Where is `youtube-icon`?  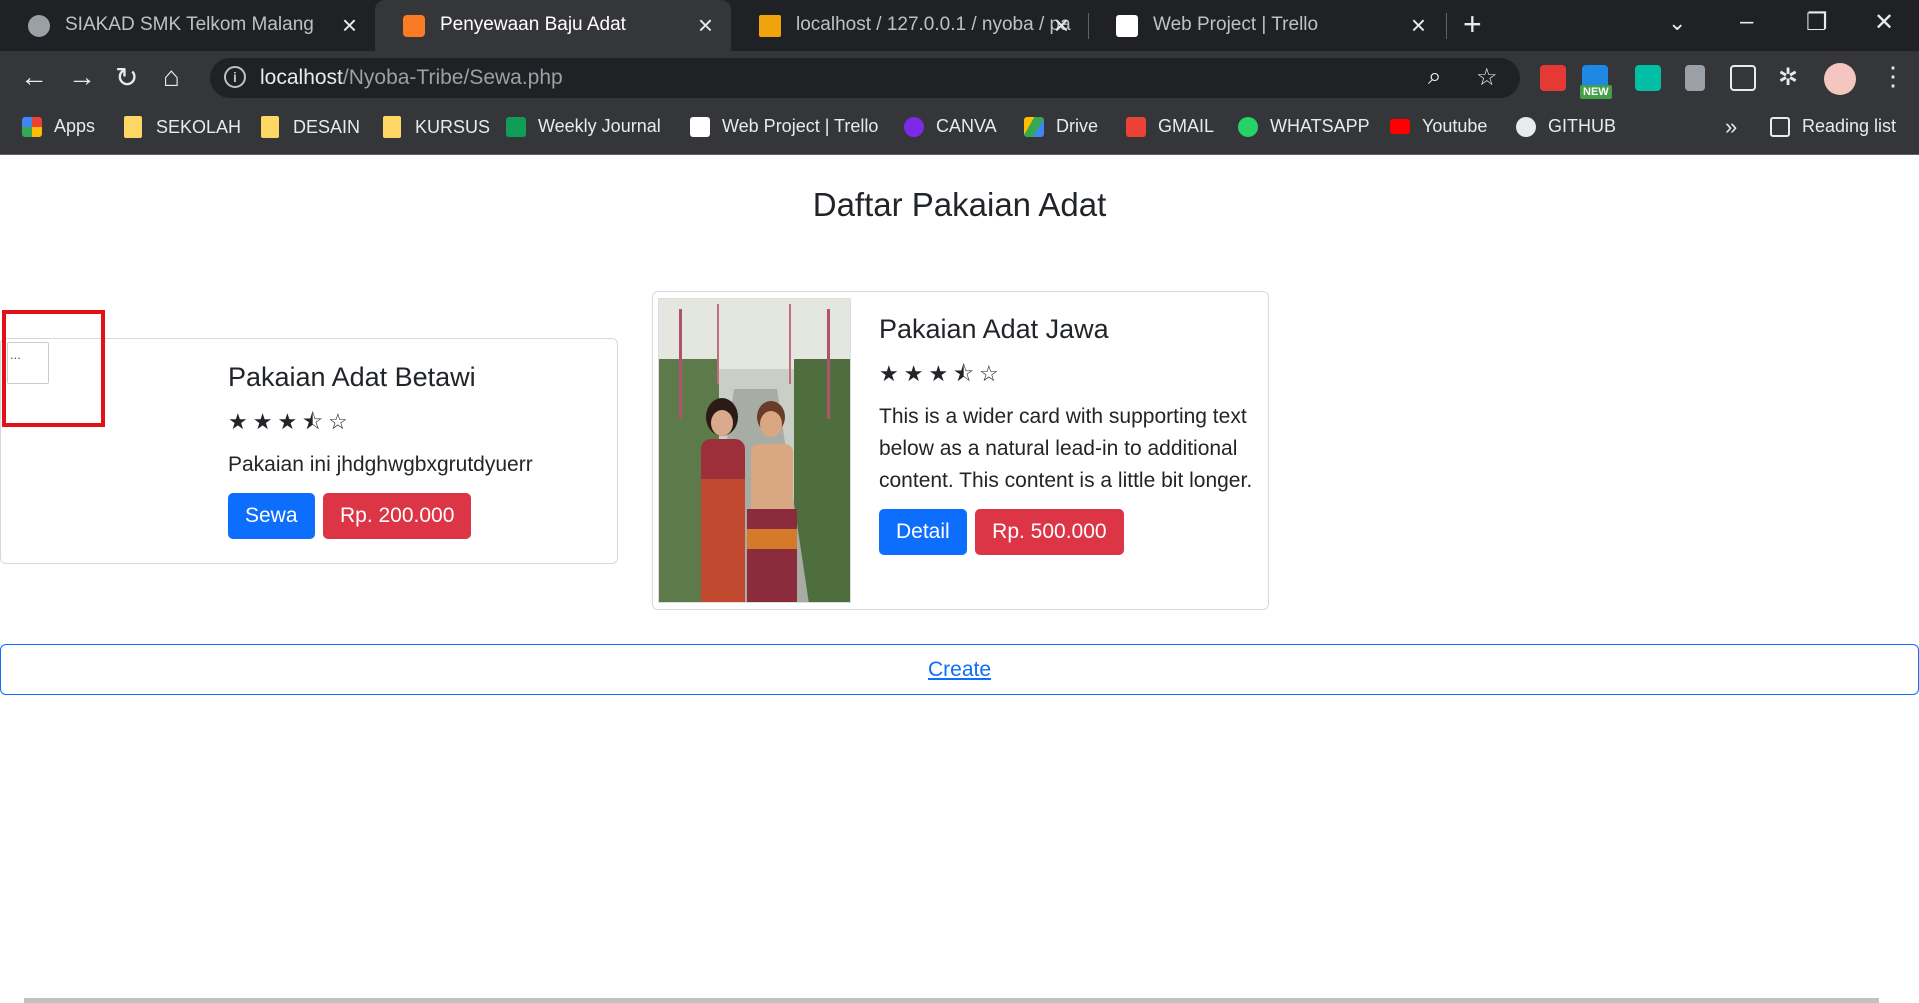
youtube-icon is located at coordinates (1400, 126).